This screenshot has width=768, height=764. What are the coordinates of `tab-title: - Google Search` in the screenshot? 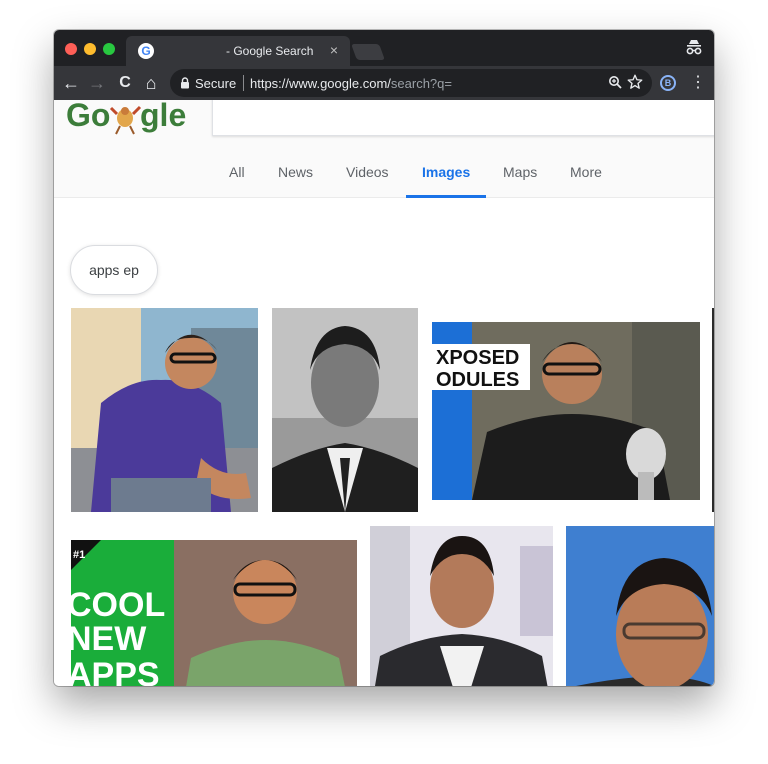 It's located at (270, 51).